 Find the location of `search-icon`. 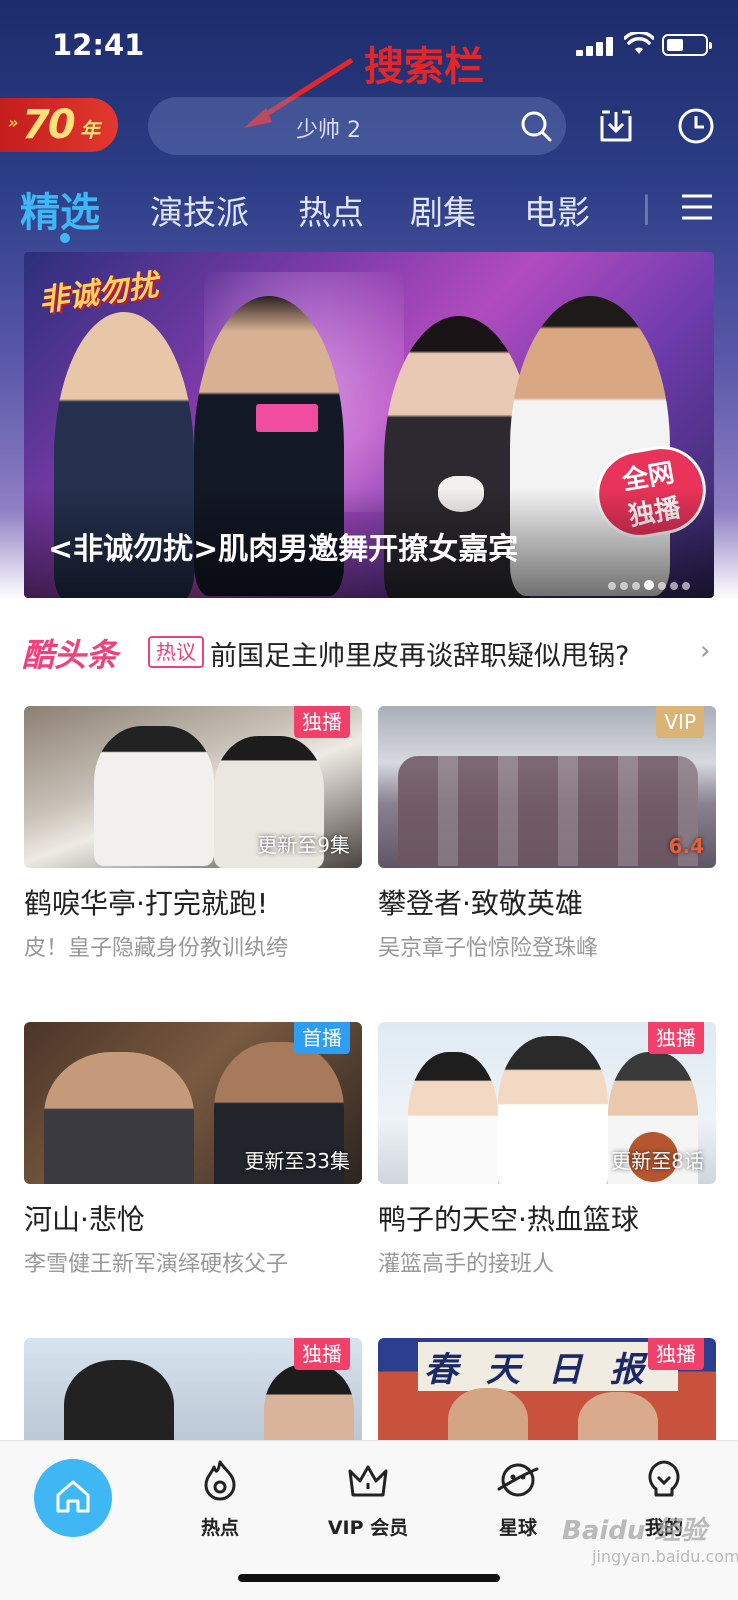

search-icon is located at coordinates (536, 126).